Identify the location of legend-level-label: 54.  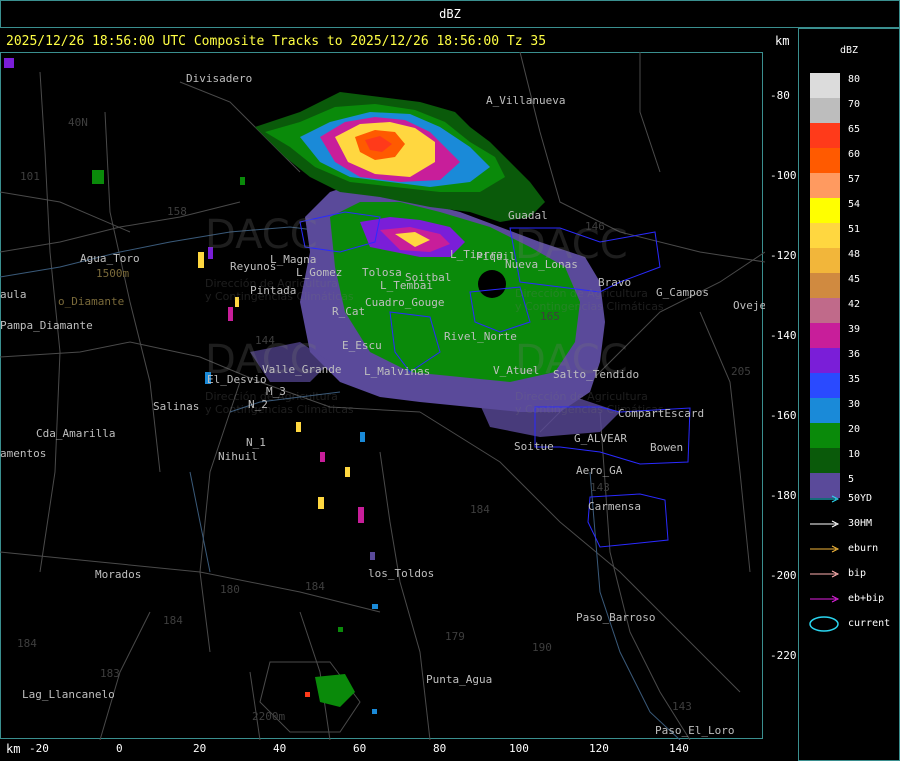
(854, 204).